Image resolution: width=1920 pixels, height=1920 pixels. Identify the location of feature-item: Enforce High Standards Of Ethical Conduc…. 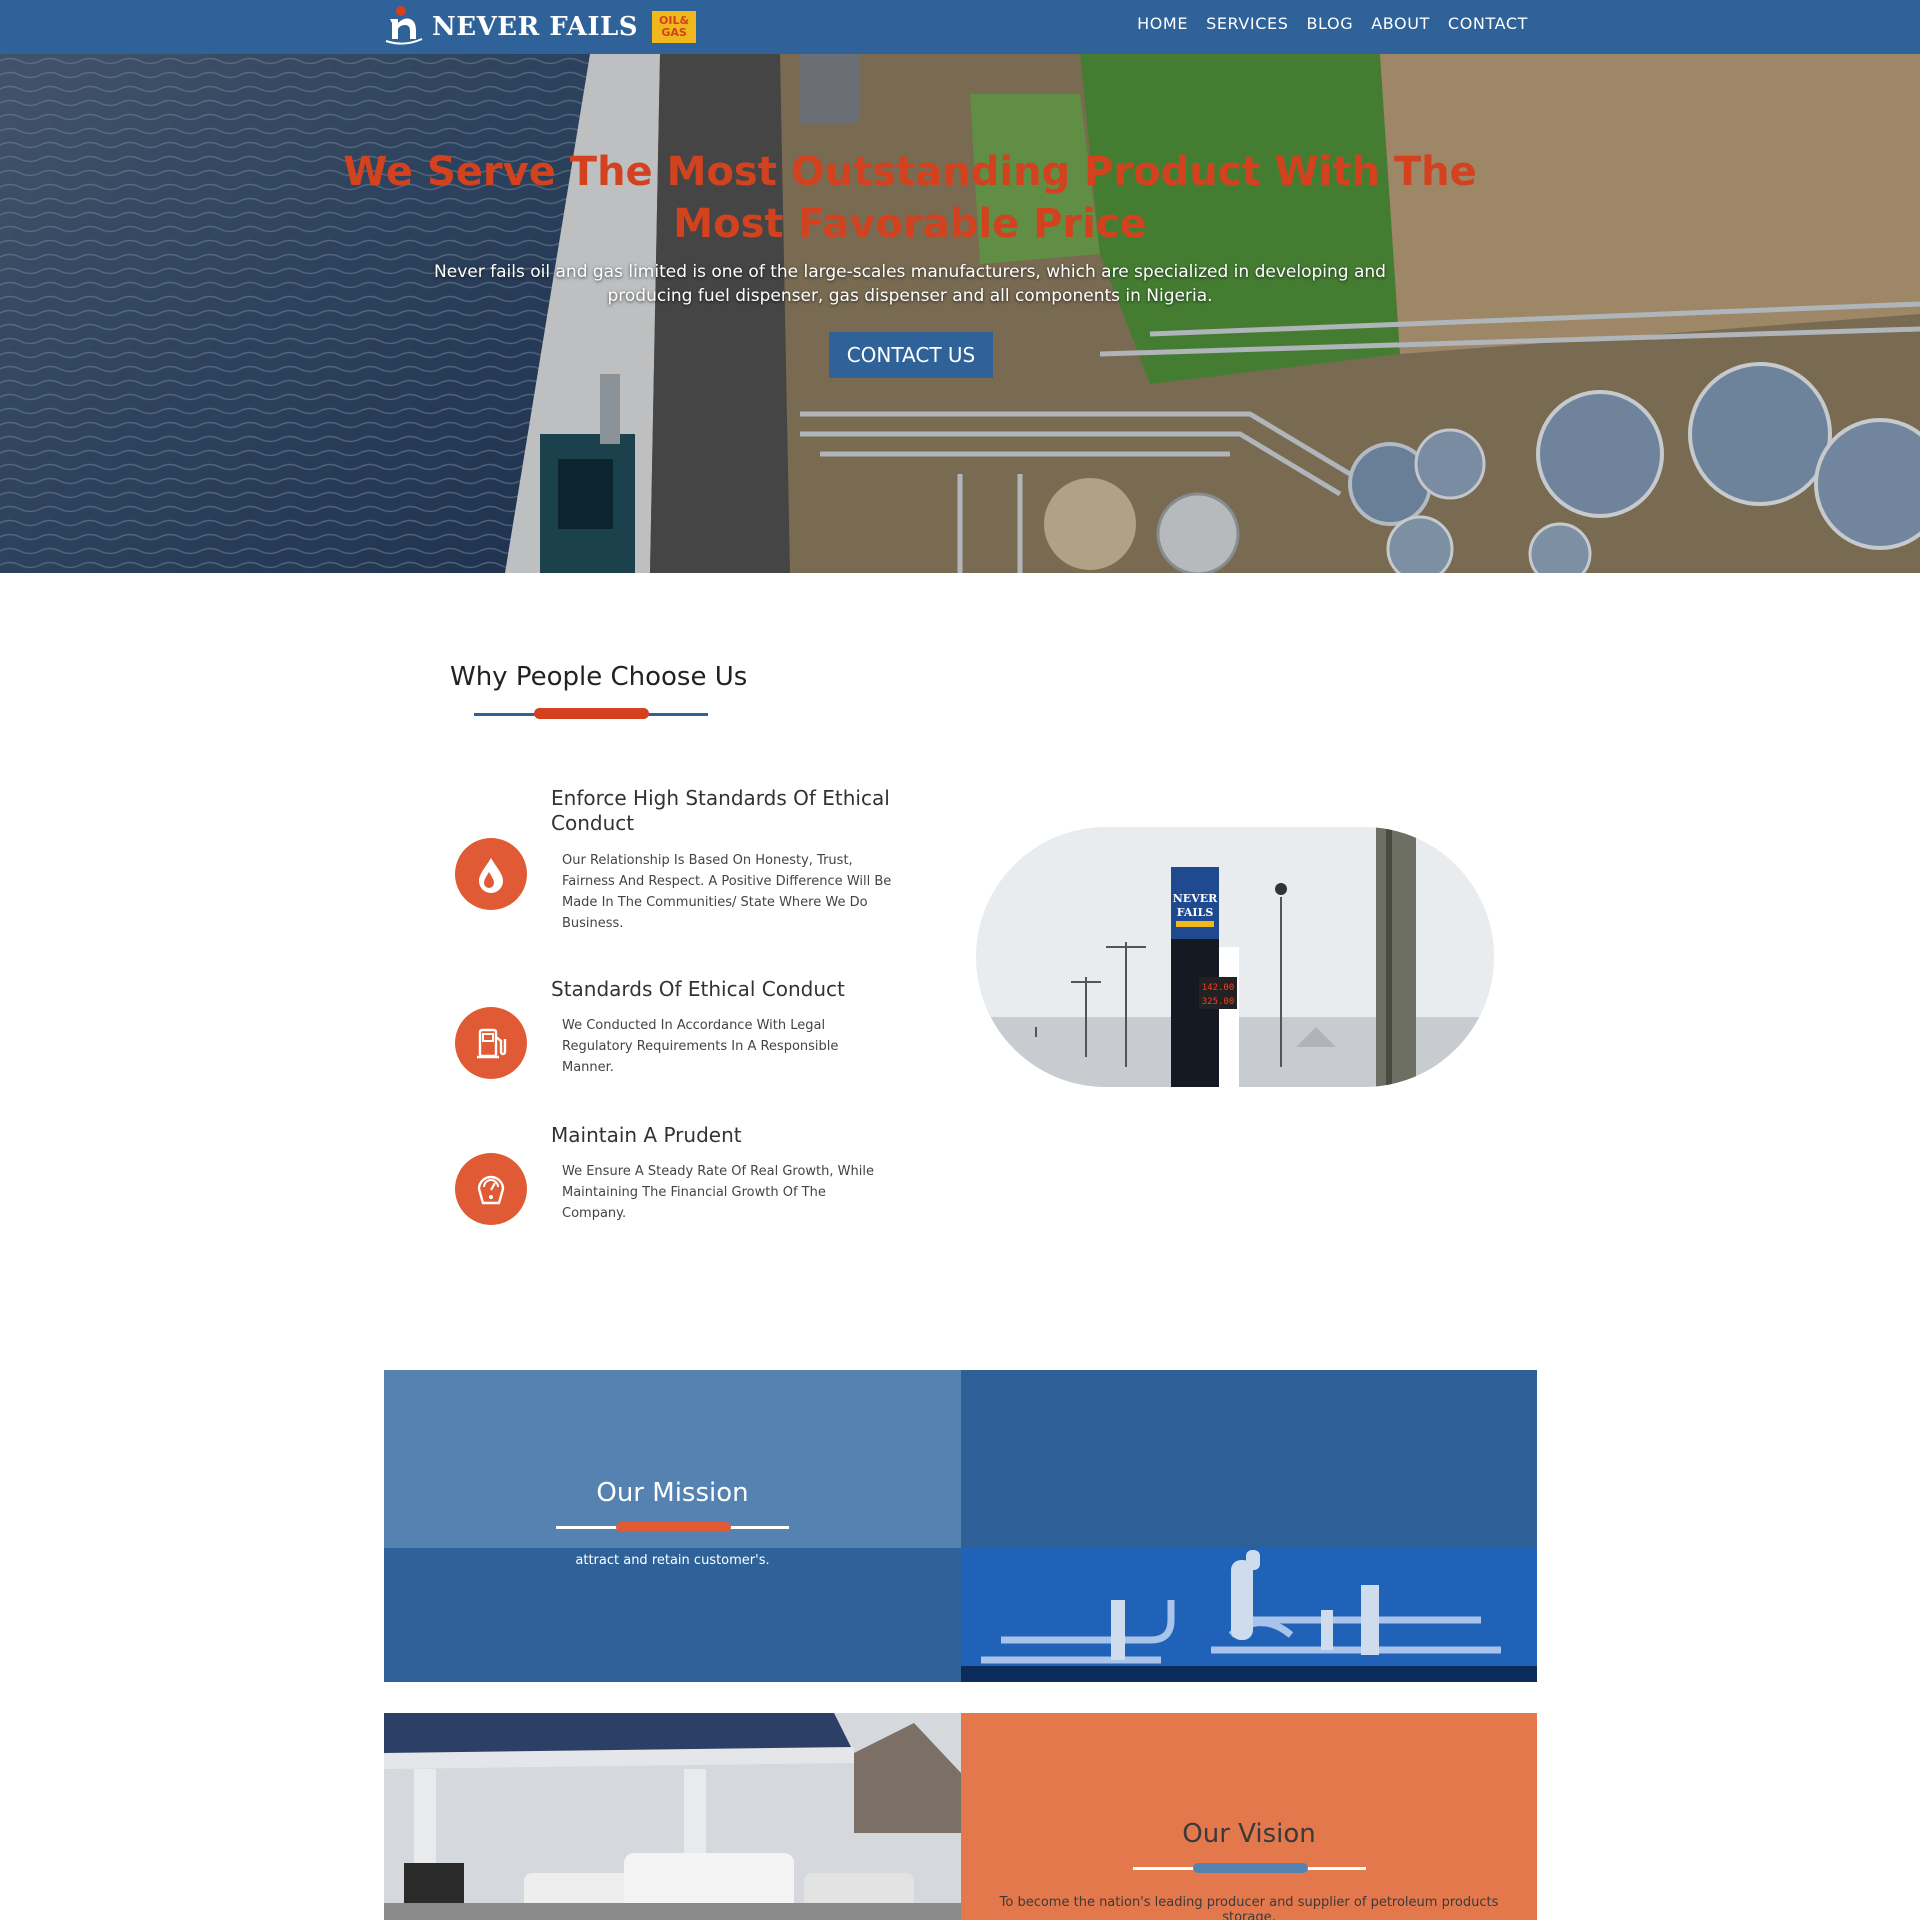
(680, 861).